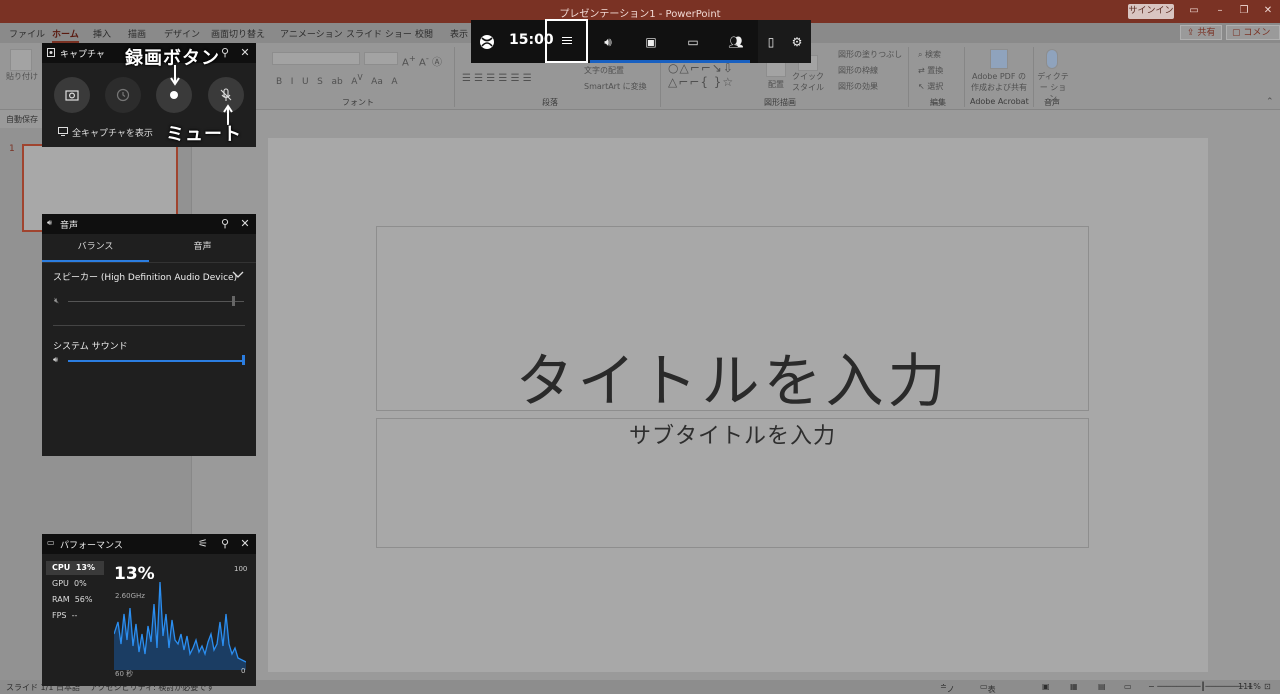  What do you see at coordinates (497, 78) in the screenshot?
I see `paragraph-align-icons: ☰ ☰ ☰ ☰ ☰ ☰` at bounding box center [497, 78].